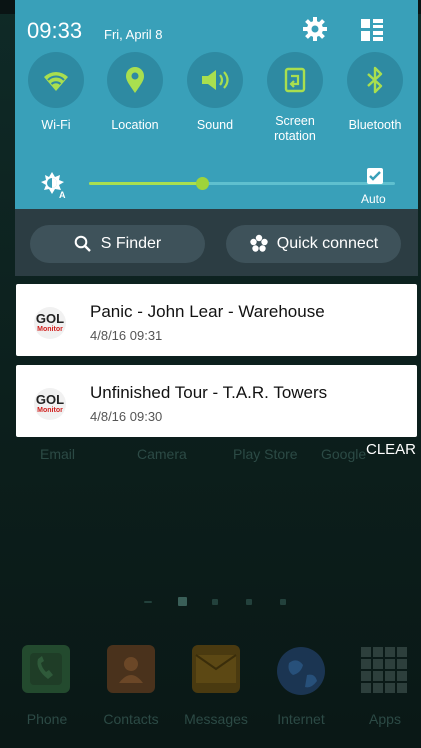 The height and width of the screenshot is (748, 421). I want to click on apps-grid-icon, so click(384, 670).